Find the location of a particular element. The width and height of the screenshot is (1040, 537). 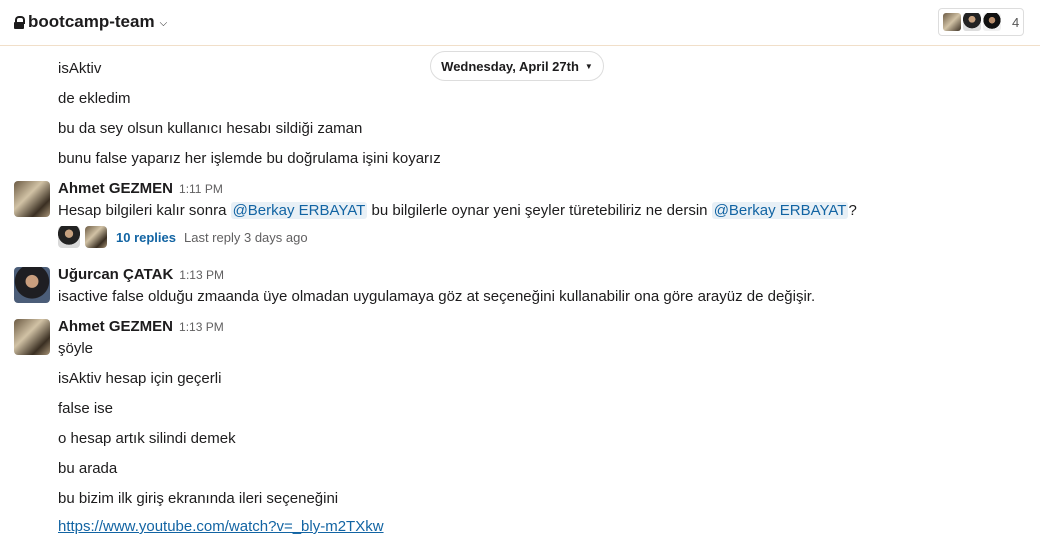

message-header: Ahmet GEZMEN 1:13 PM is located at coordinates (141, 327).